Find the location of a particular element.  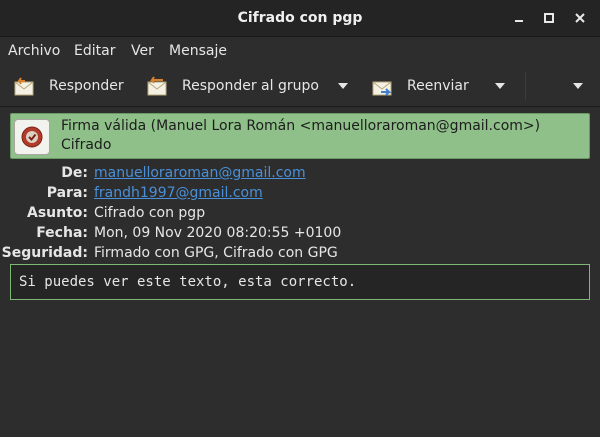

message-body: Si puedes ver este texto, esta correcto. is located at coordinates (300, 282).